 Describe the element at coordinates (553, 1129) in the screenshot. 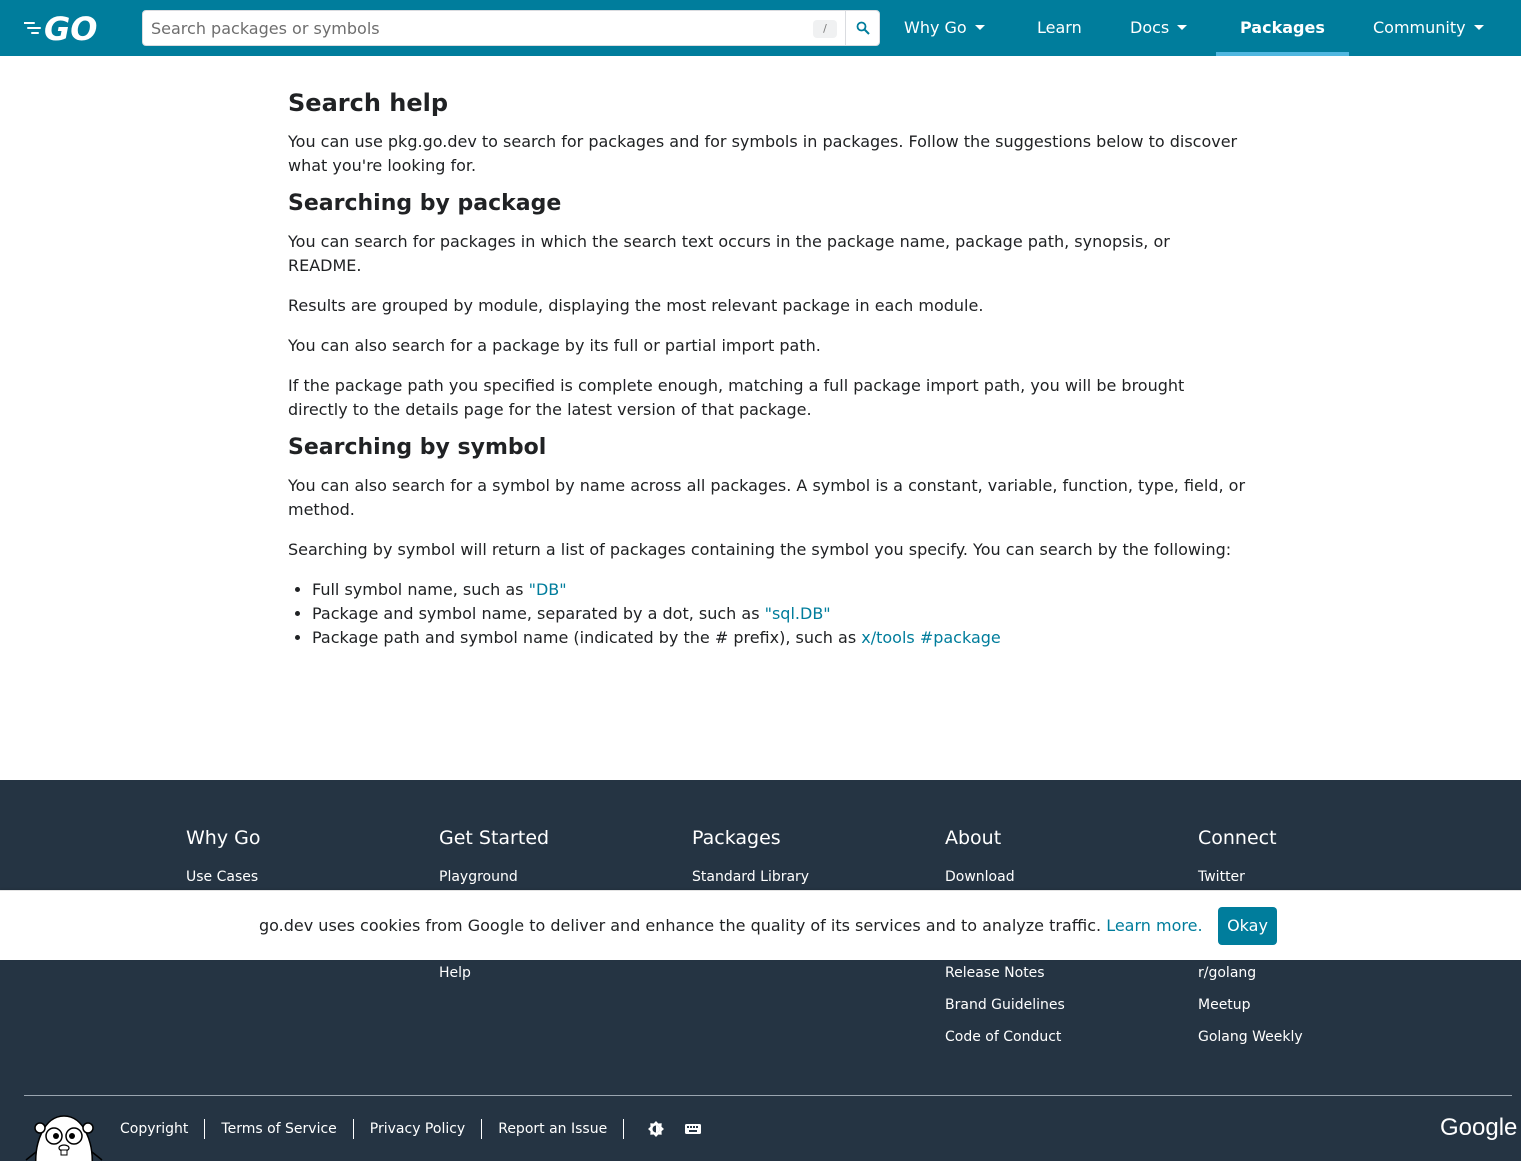

I see `footer-report-issue-link: Report an Issue` at that location.